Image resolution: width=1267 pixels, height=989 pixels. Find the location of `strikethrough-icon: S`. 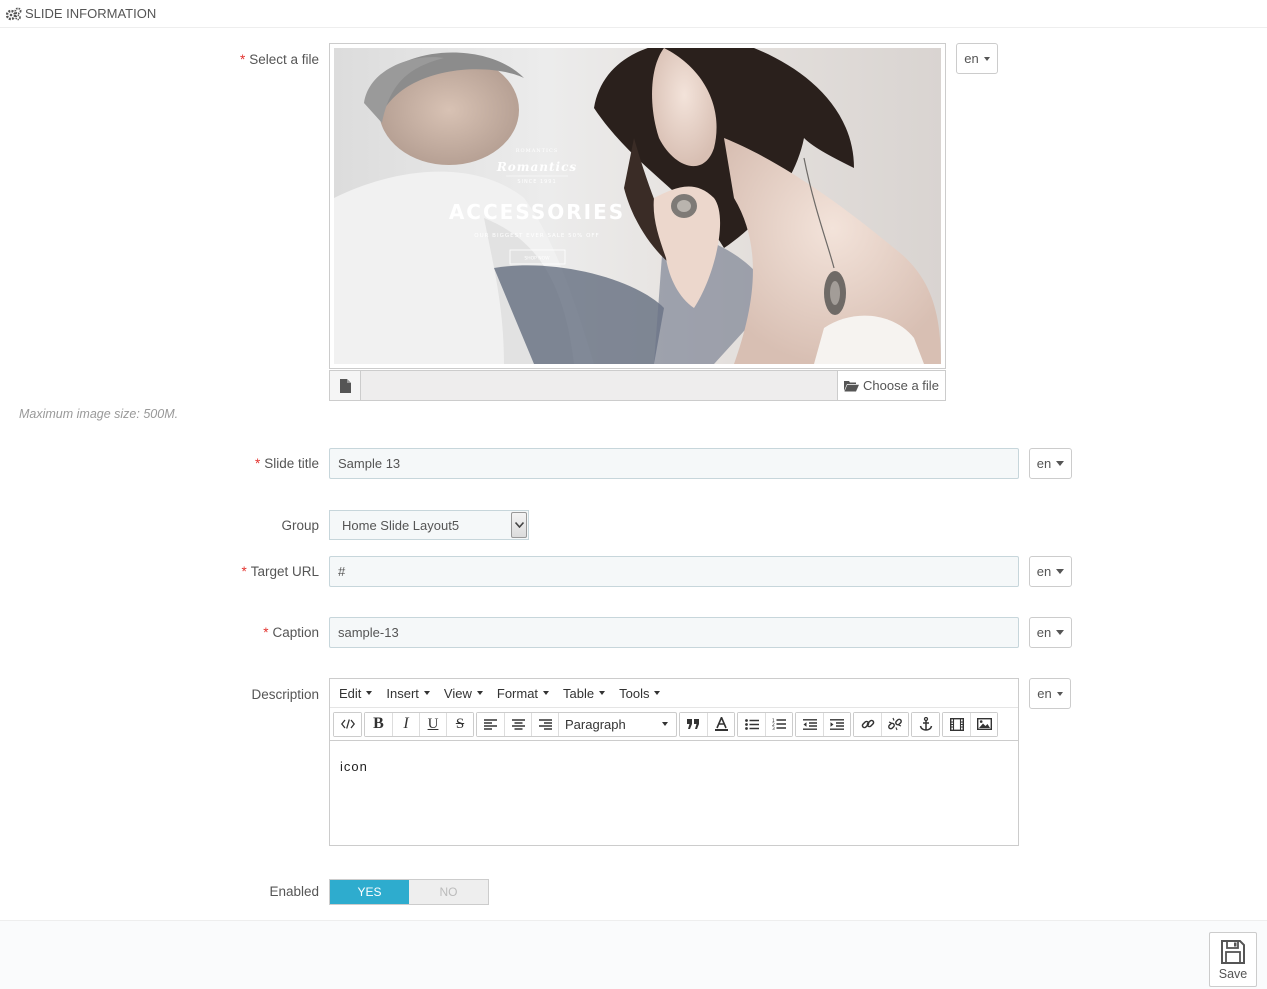

strikethrough-icon: S is located at coordinates (459, 724).